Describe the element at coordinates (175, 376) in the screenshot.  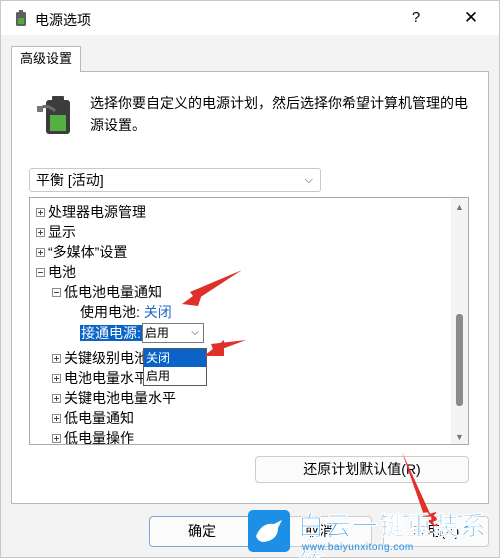
I see `option-item: 启用` at that location.